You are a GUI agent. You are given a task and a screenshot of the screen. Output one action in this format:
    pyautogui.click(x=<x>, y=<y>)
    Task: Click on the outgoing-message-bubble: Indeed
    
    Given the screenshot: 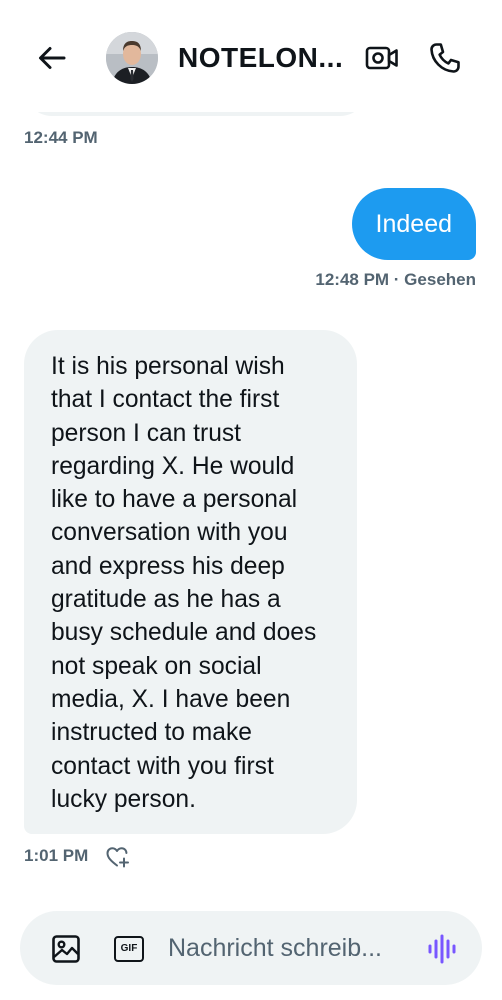 What is the action you would take?
    pyautogui.click(x=413, y=224)
    